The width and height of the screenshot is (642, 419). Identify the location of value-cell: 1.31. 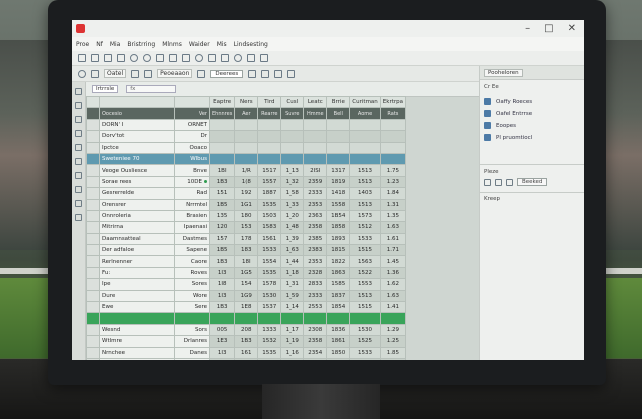
(393, 204).